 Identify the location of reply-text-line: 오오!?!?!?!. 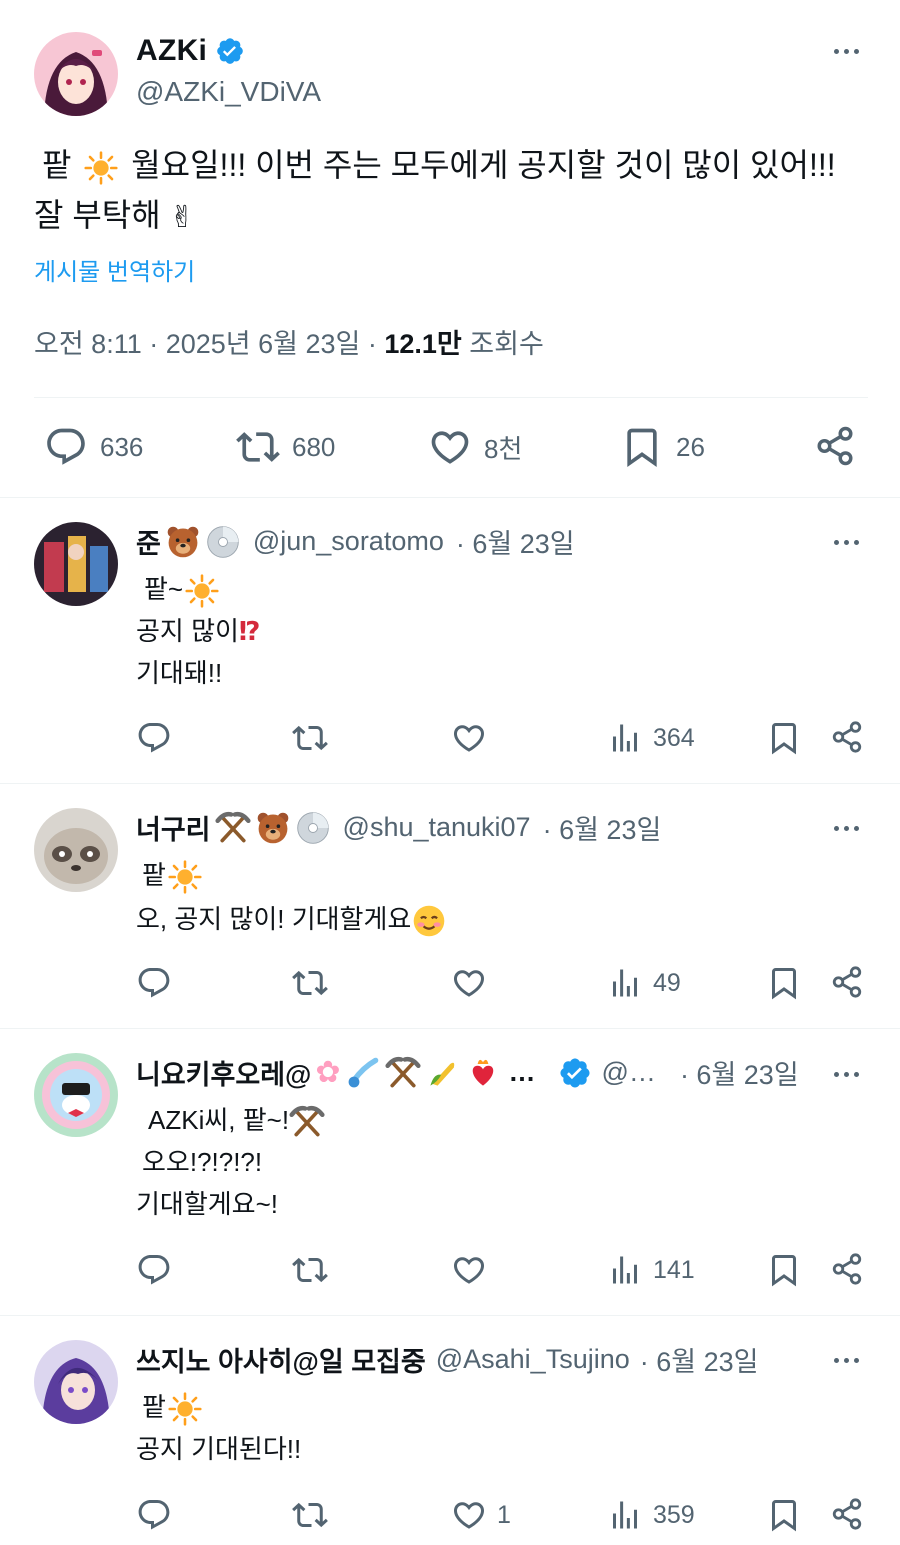
(202, 1162).